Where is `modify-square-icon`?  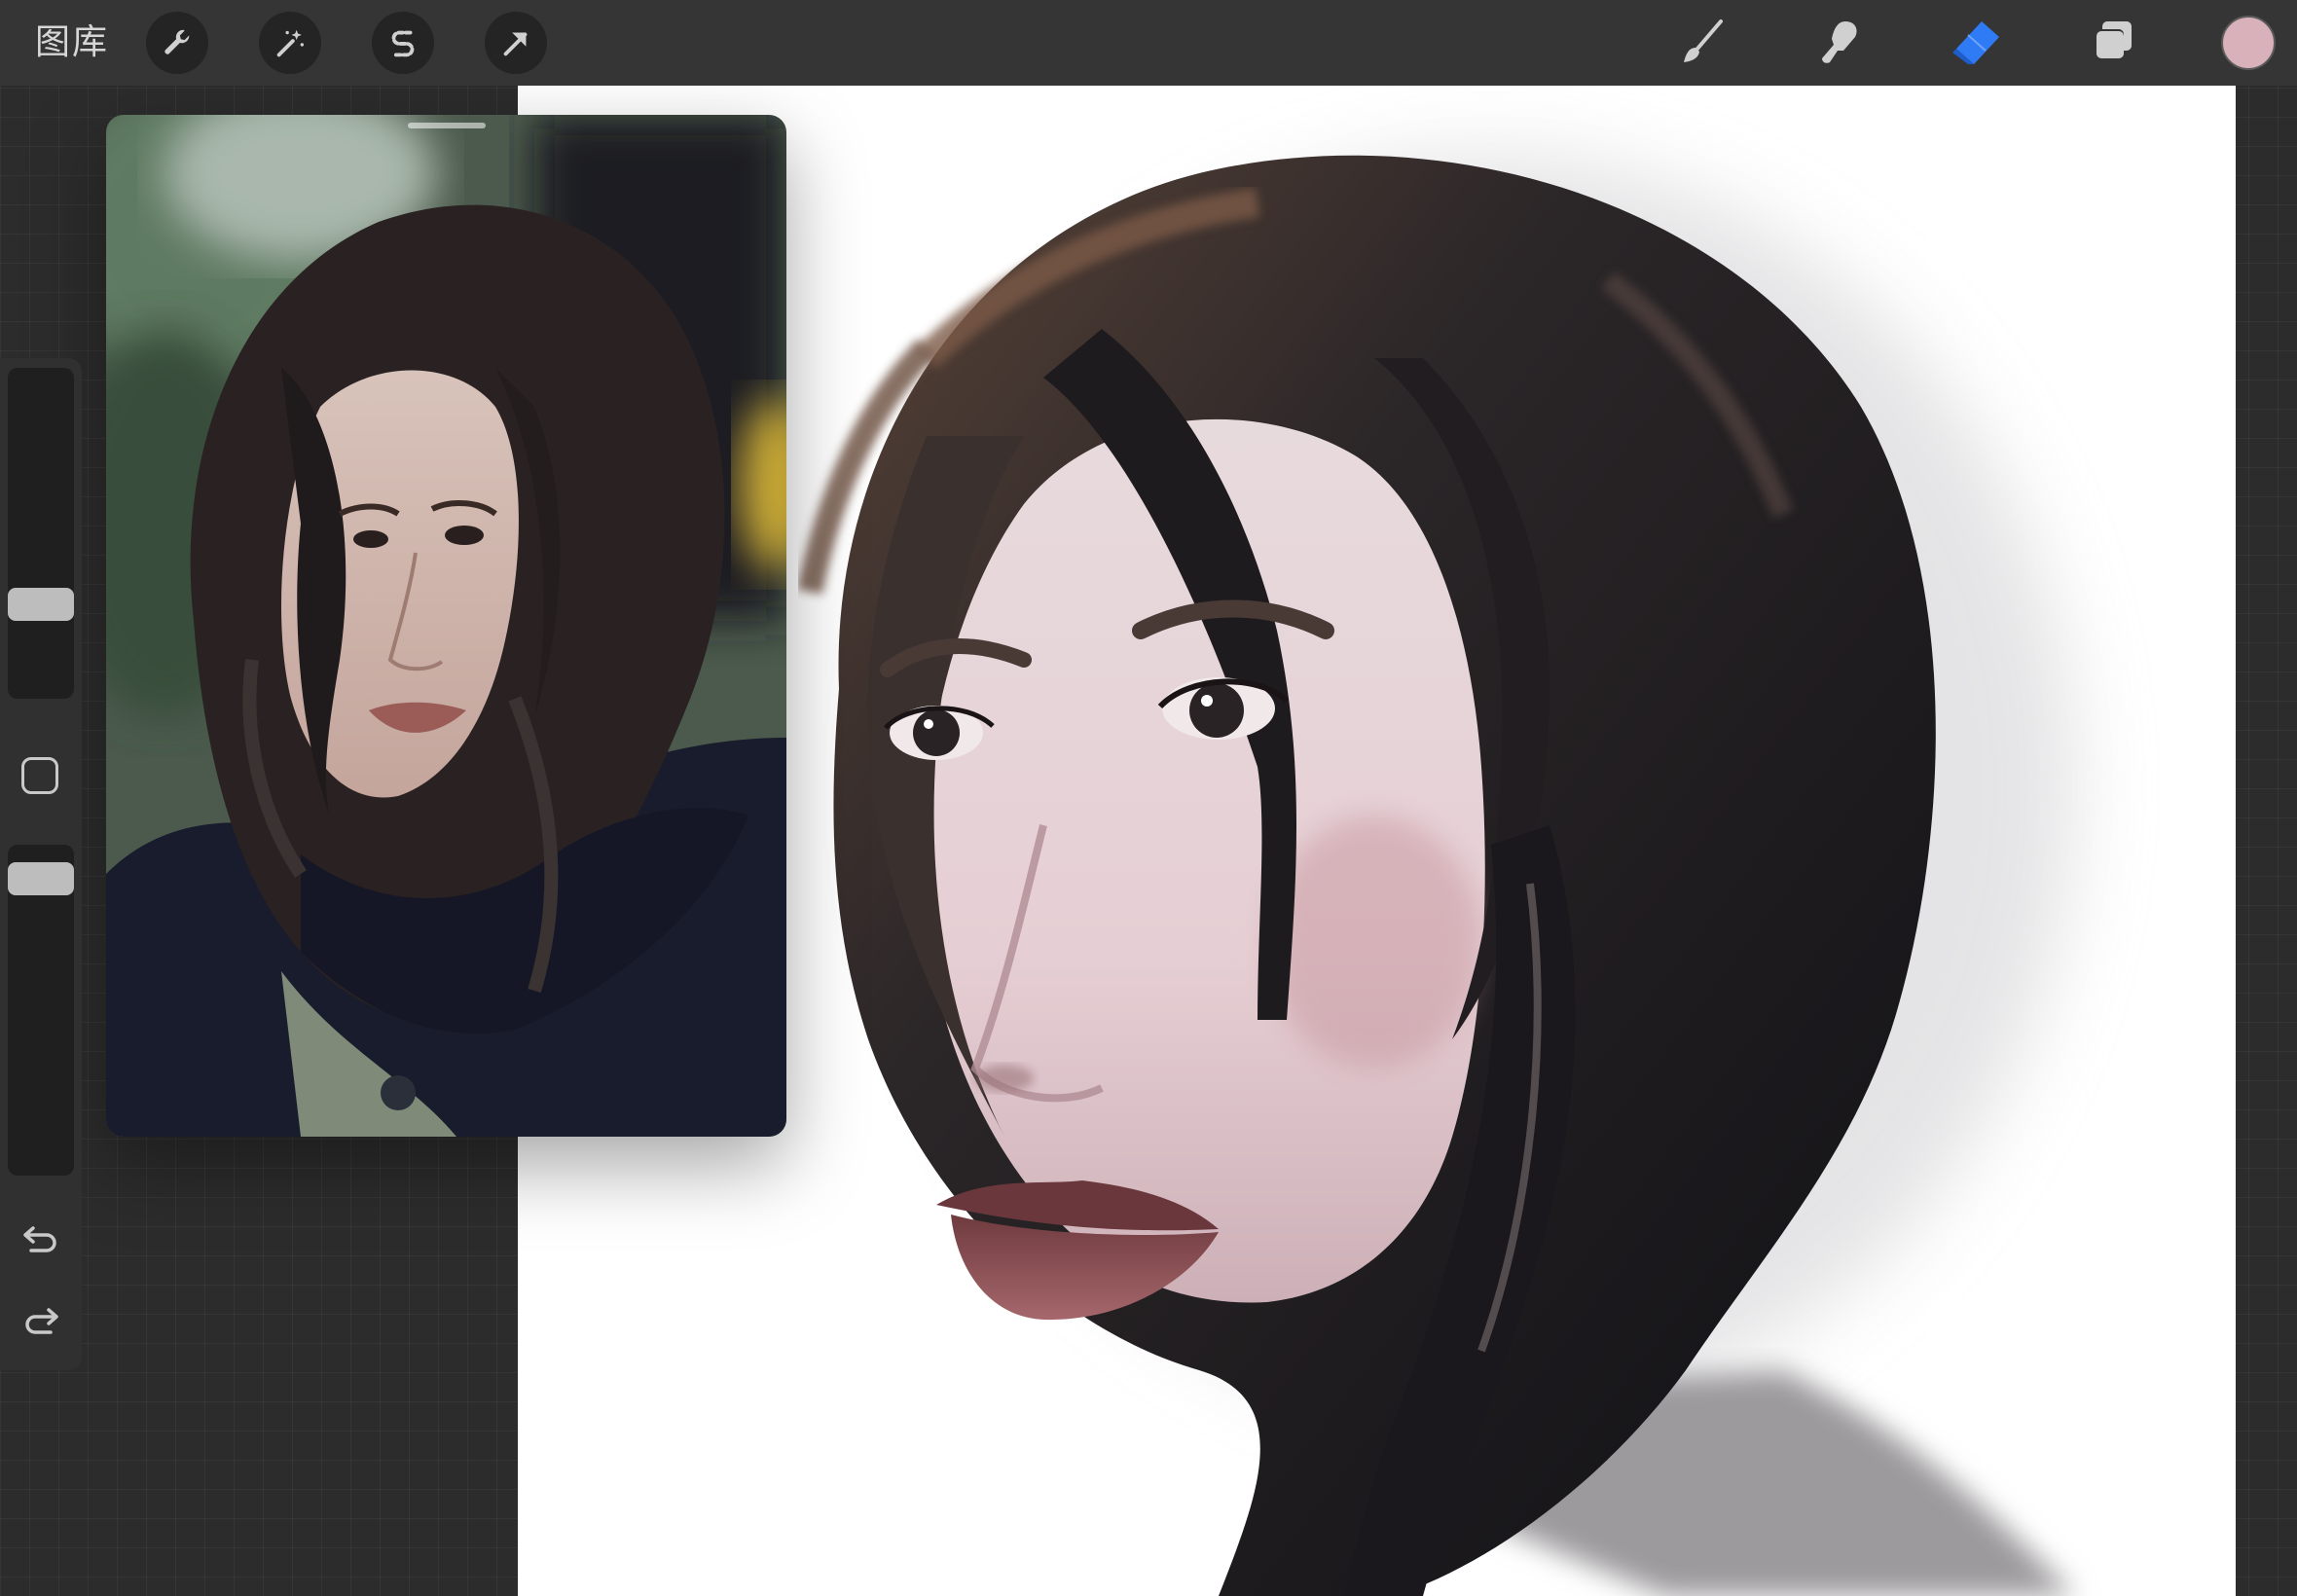
modify-square-icon is located at coordinates (39, 775).